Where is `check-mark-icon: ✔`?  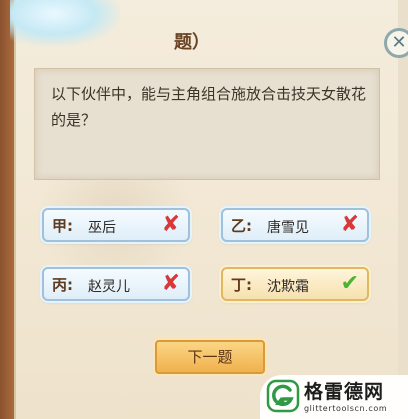 check-mark-icon: ✔ is located at coordinates (349, 283).